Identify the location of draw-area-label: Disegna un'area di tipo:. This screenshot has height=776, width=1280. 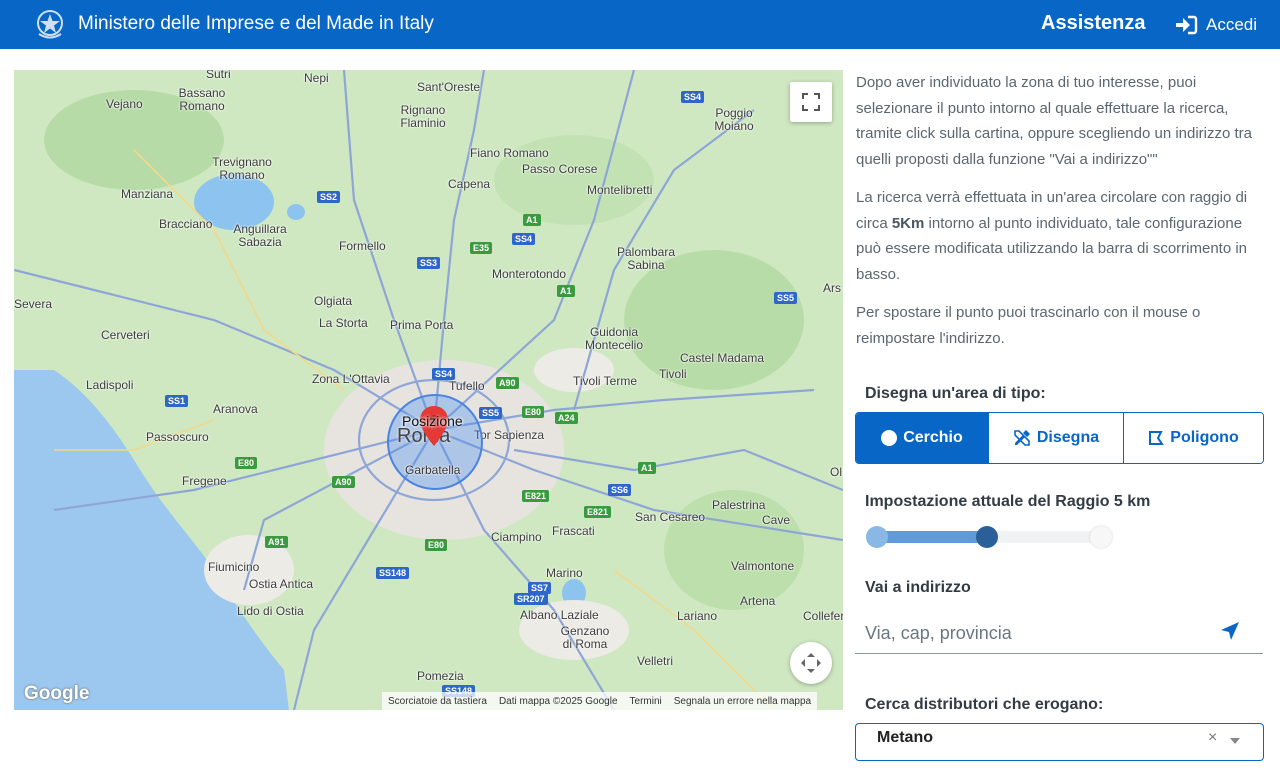
(955, 393).